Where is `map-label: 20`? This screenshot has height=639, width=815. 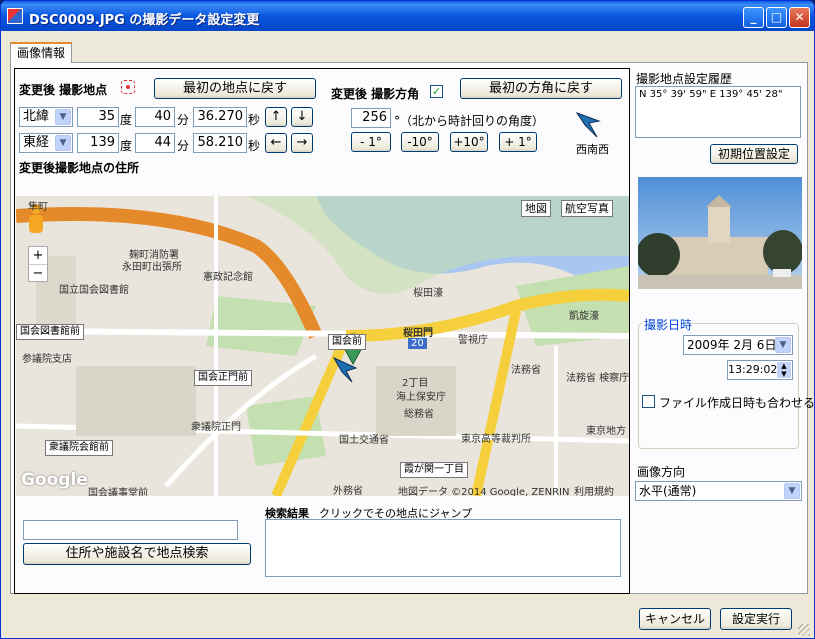 map-label: 20 is located at coordinates (417, 343).